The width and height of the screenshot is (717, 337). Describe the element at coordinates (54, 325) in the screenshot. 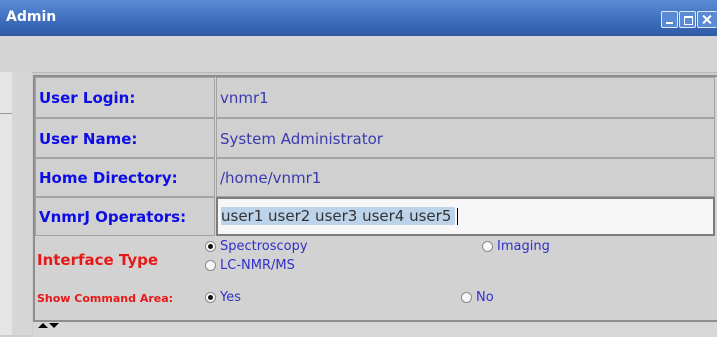

I see `expand-down-icon` at that location.